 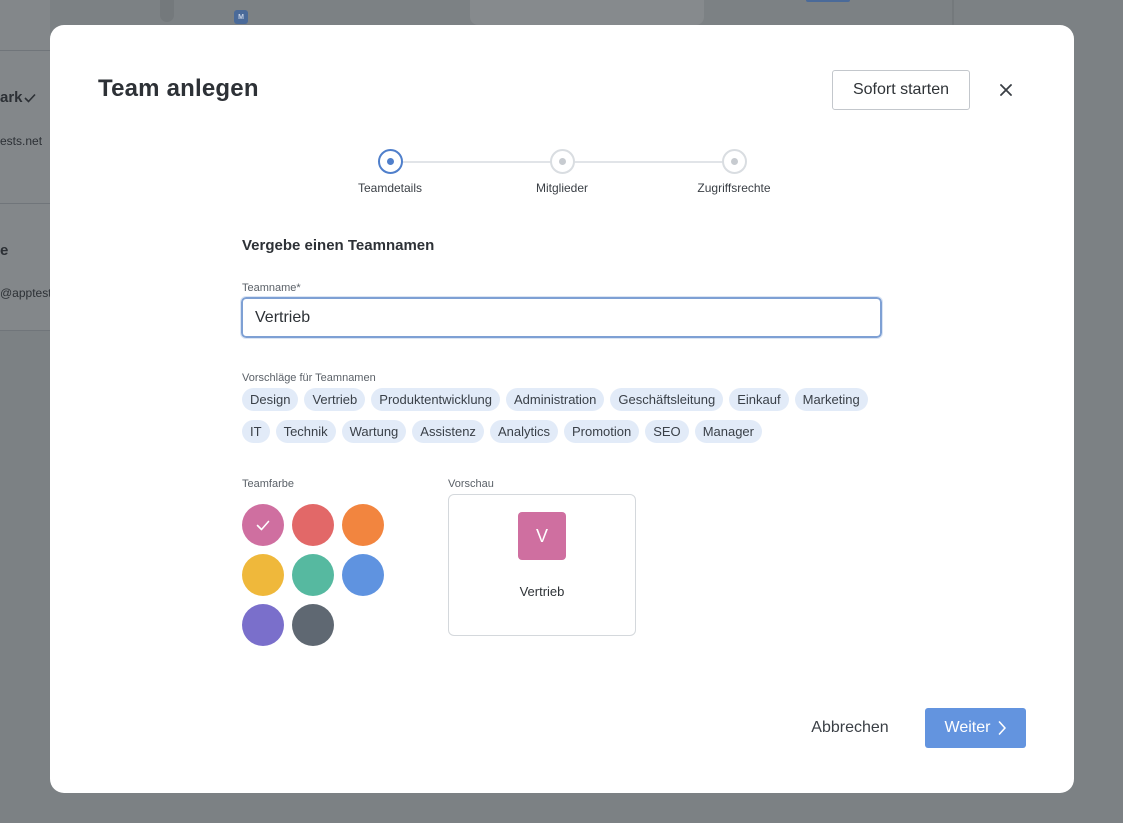 What do you see at coordinates (542, 591) in the screenshot?
I see `preview-team-name: Vertrieb` at bounding box center [542, 591].